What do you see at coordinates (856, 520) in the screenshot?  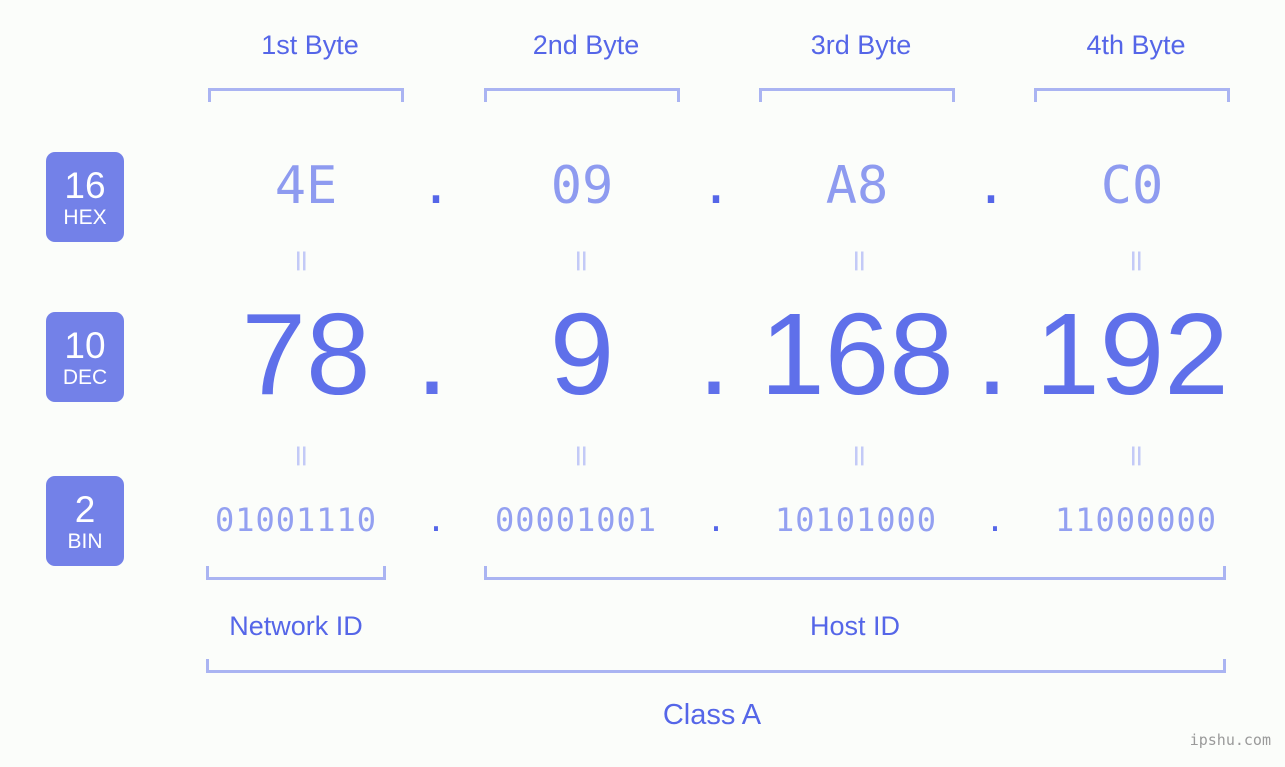 I see `bin-byte-3: 10101000` at bounding box center [856, 520].